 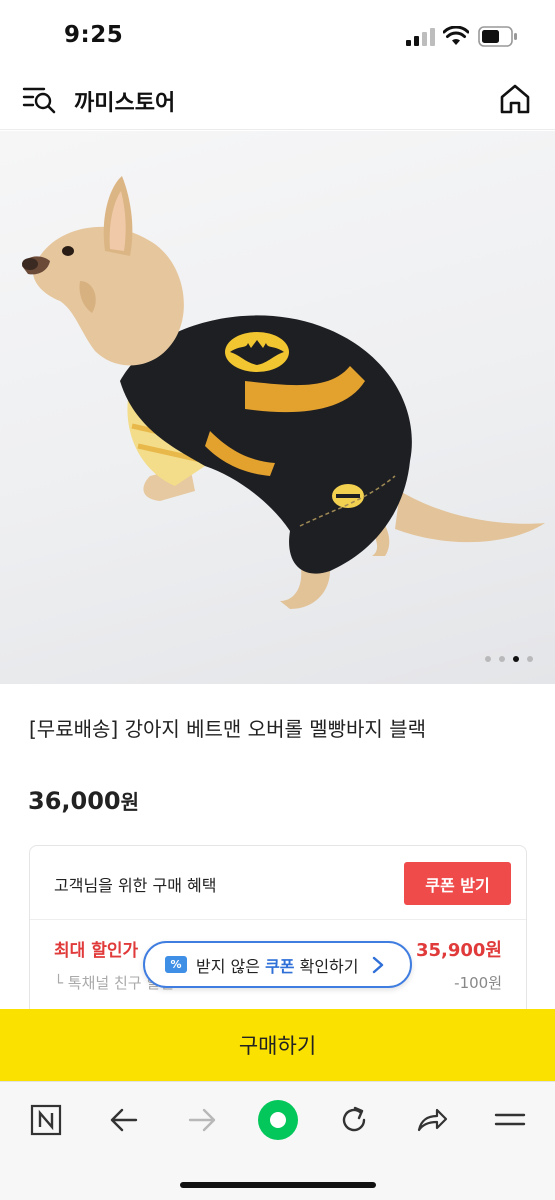 I want to click on slider-dot-active, so click(x=516, y=659).